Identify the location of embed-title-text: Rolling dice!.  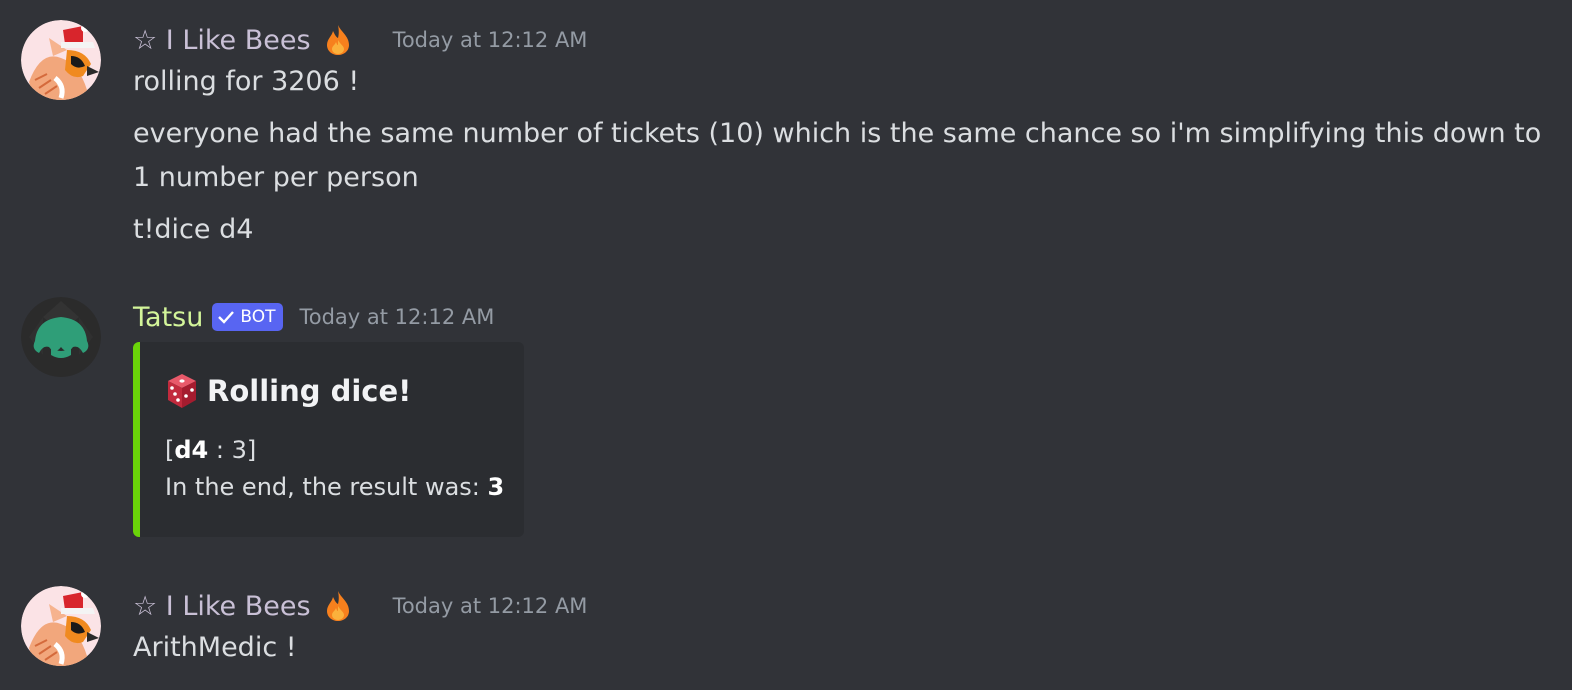
(309, 391).